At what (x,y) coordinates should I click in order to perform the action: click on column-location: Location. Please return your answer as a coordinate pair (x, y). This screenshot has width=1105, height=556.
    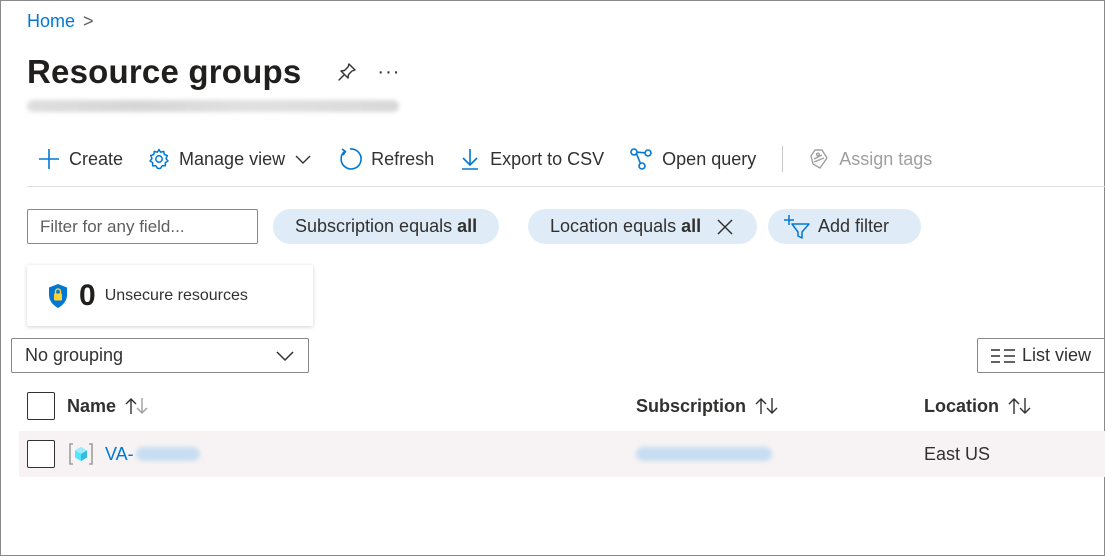
    Looking at the image, I should click on (978, 406).